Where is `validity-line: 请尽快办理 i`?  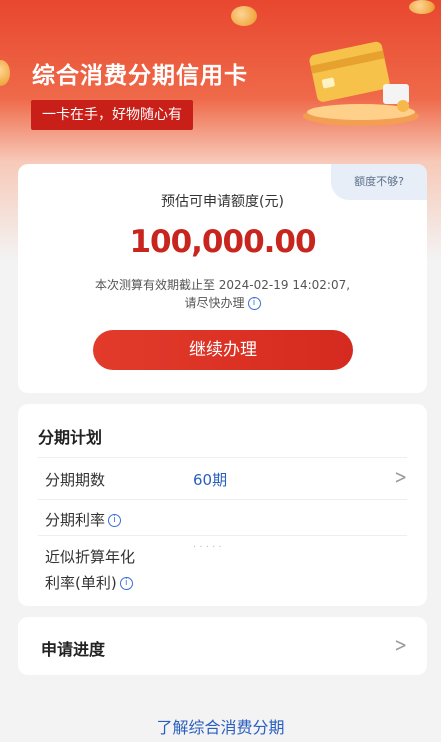 validity-line: 请尽快办理 i is located at coordinates (222, 303).